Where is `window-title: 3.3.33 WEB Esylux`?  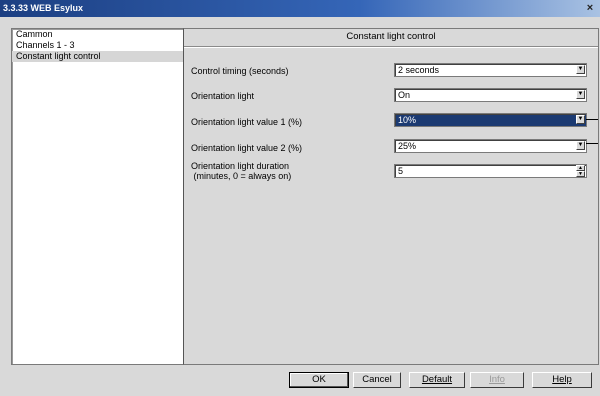
window-title: 3.3.33 WEB Esylux is located at coordinates (43, 8).